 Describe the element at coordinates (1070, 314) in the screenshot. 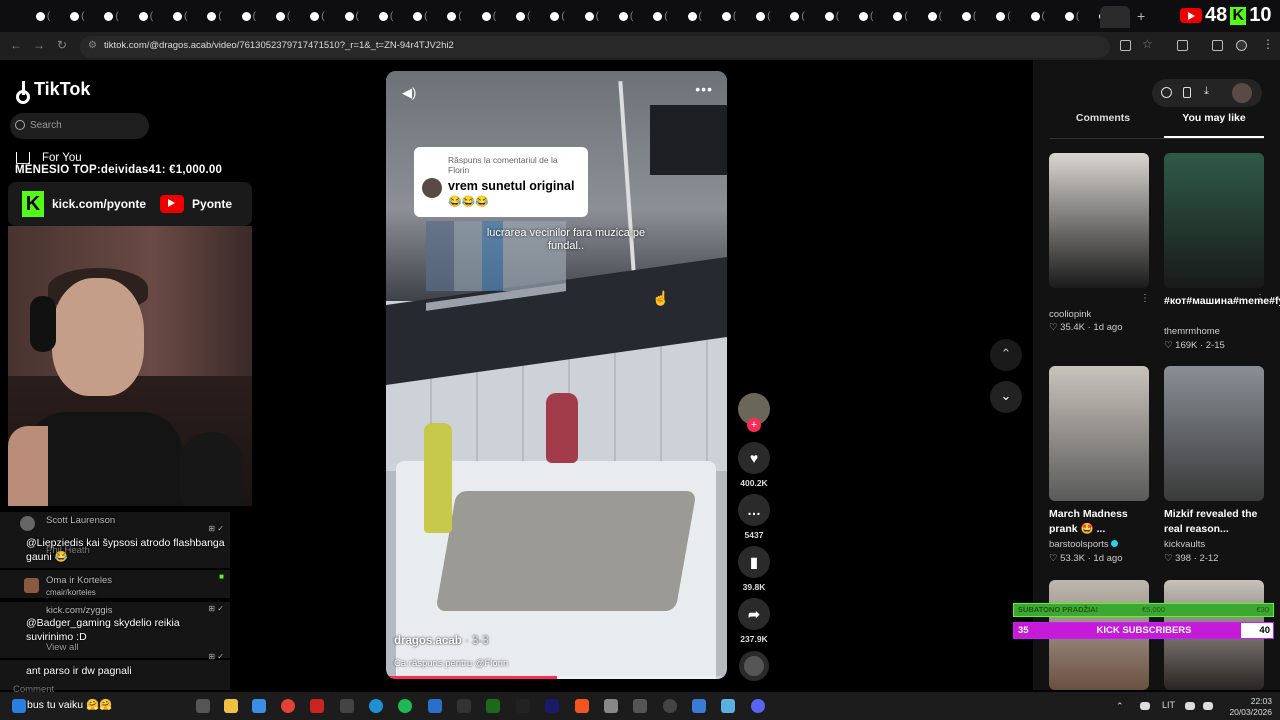

I see `card-author: cooliopink` at that location.